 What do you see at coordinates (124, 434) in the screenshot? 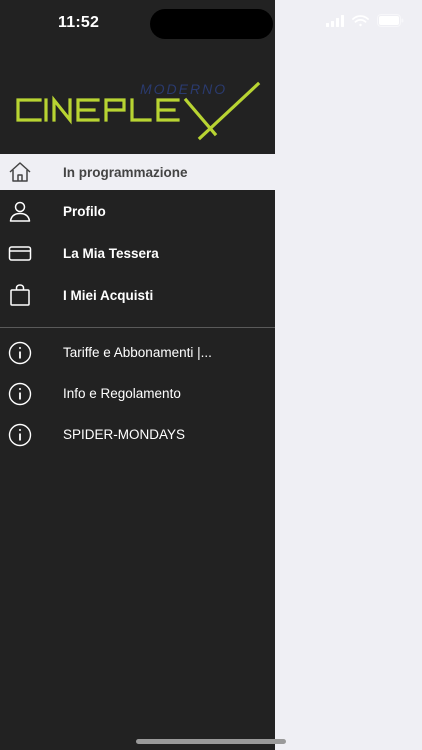
I see `menu-item-label: SPIDER-MONDAYS` at bounding box center [124, 434].